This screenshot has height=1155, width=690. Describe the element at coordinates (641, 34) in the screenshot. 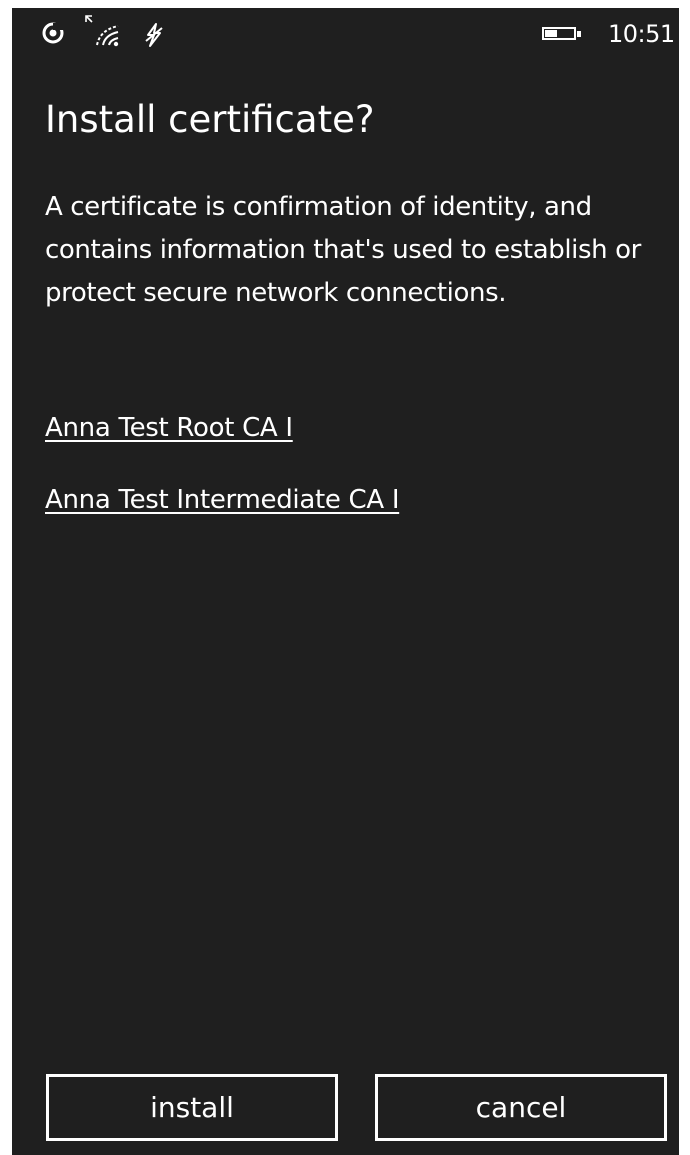

I see `status-time: 10:51` at that location.